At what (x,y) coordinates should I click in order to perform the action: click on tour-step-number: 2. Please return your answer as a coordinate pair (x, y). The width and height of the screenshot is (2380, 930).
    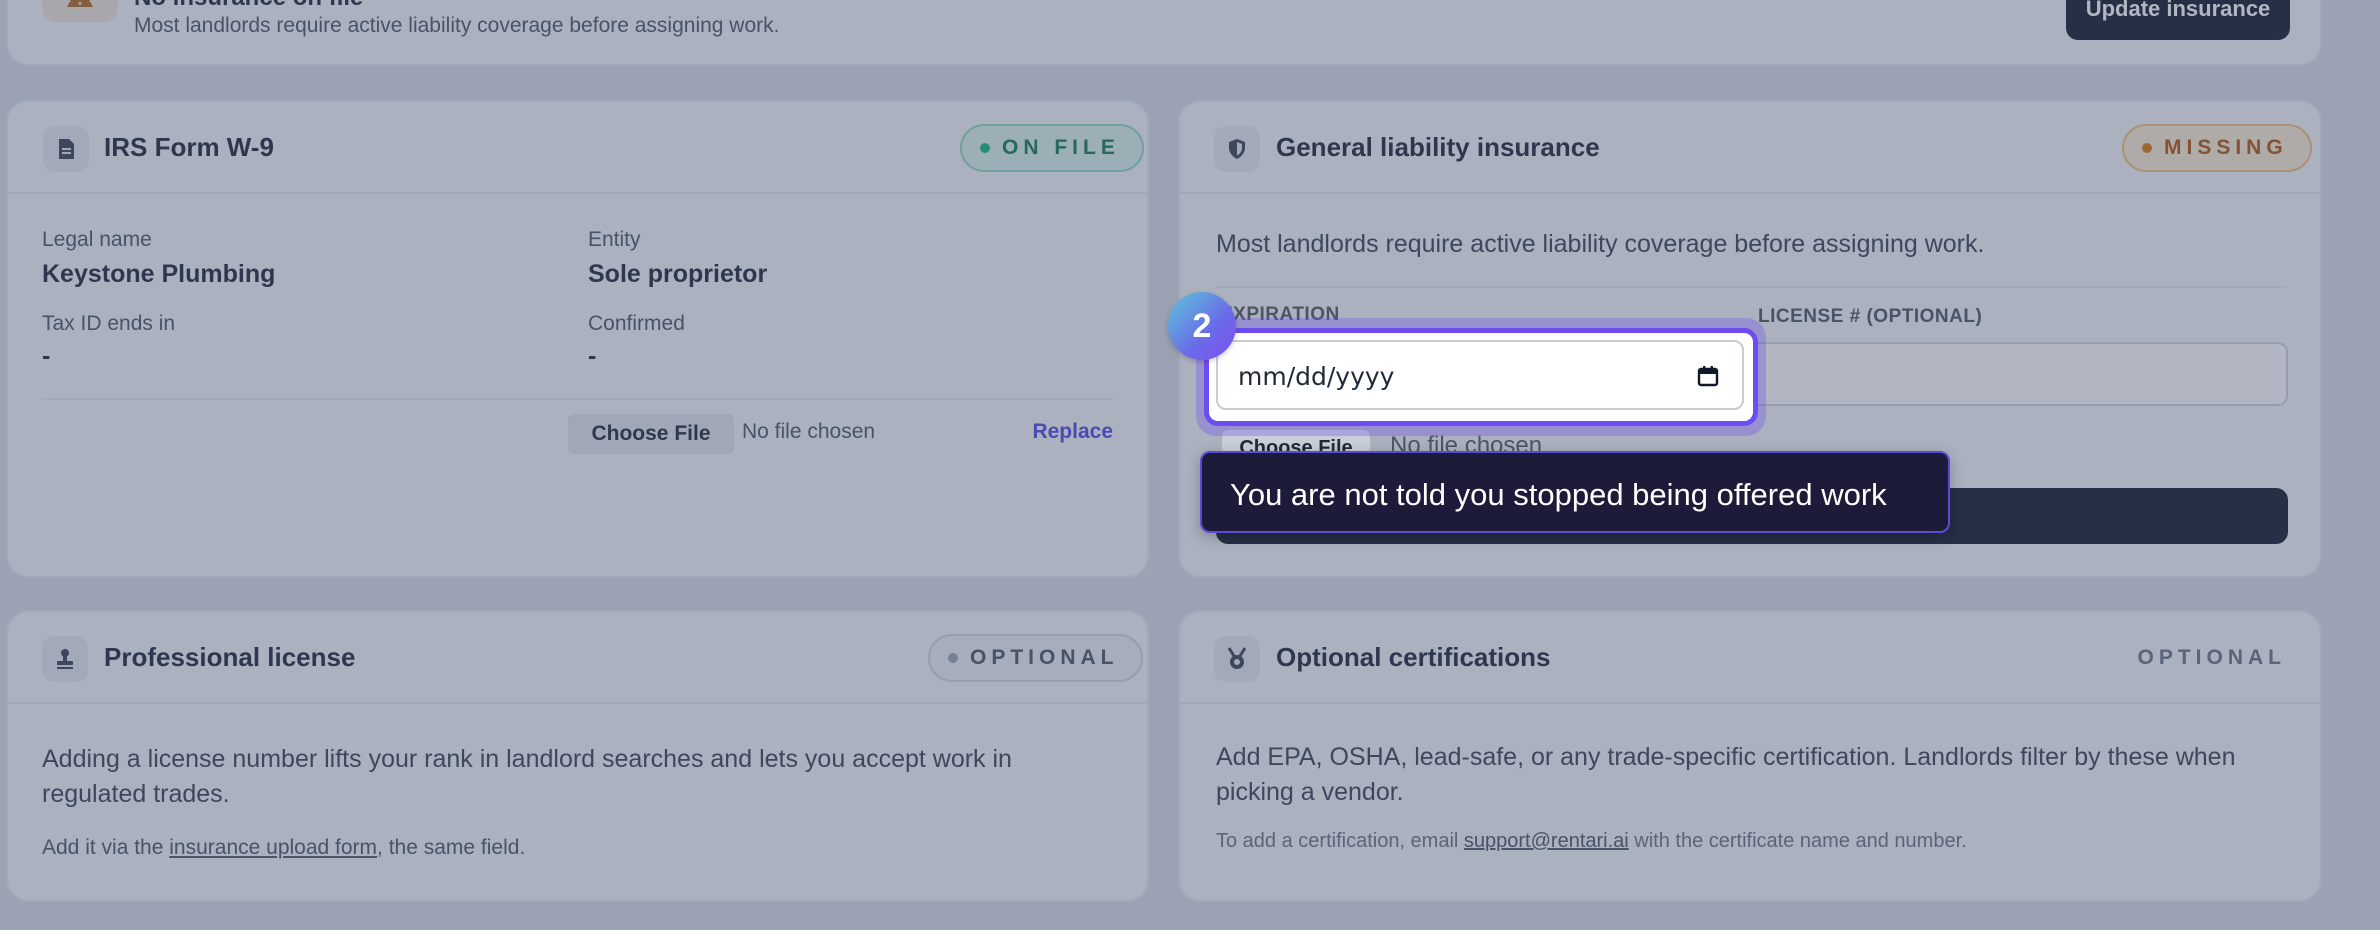
    Looking at the image, I should click on (1202, 325).